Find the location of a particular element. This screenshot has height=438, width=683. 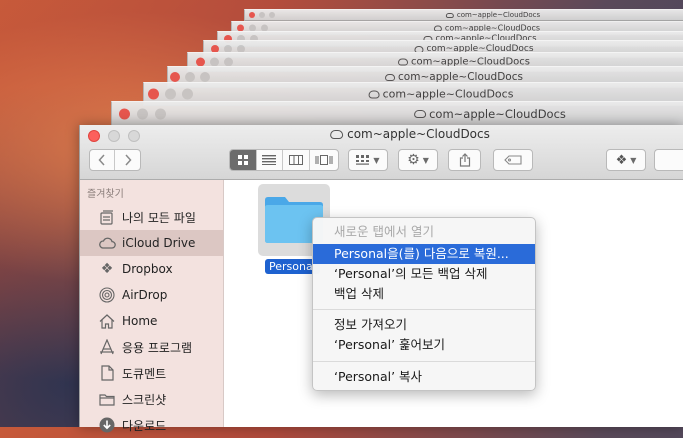

sidebar-item-downloads: 다운로드 is located at coordinates (151, 425).